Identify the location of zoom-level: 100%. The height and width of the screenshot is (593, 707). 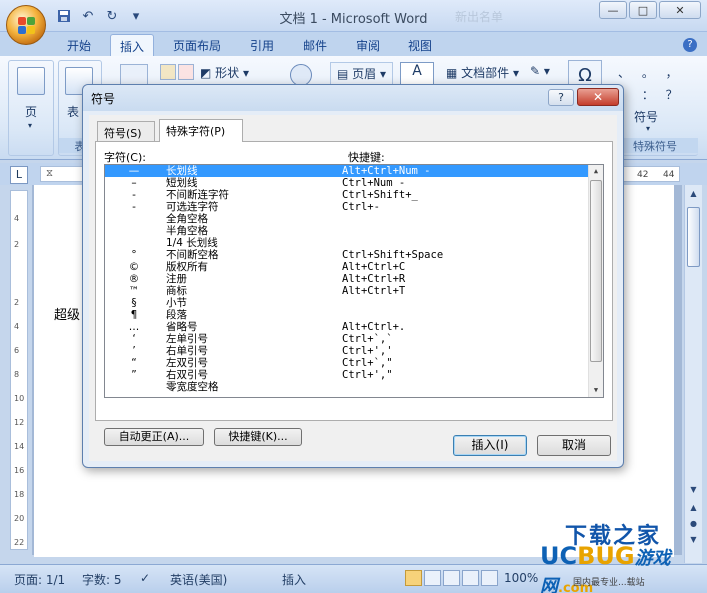
(521, 578).